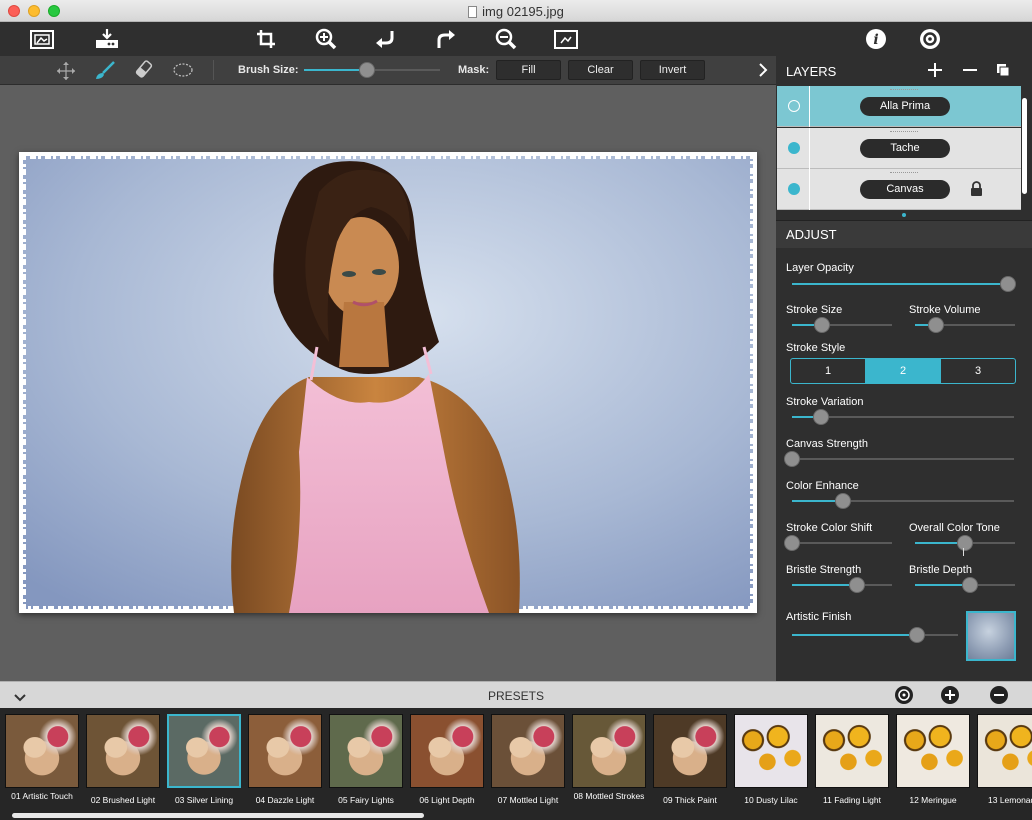  I want to click on brush-size-slider, so click(372, 70).